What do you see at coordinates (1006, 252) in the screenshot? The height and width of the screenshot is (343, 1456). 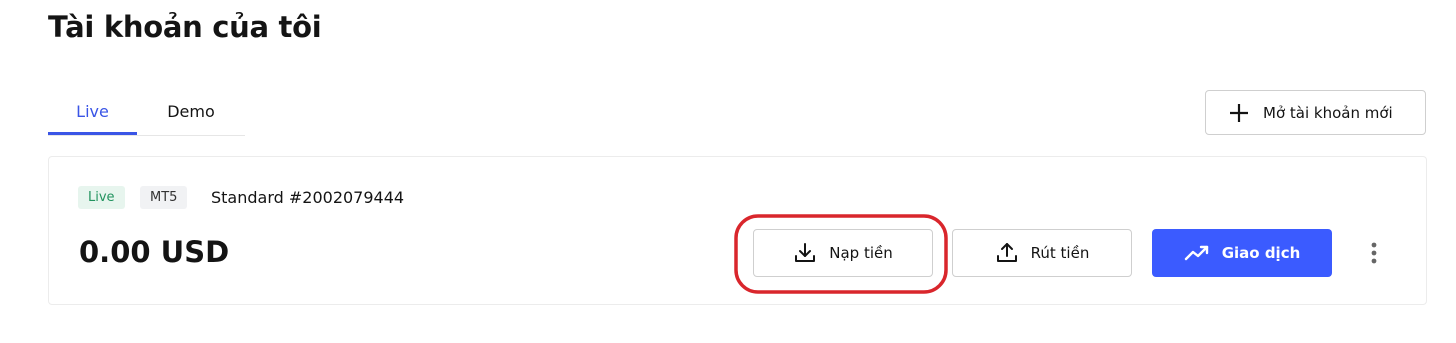 I see `upload-icon` at bounding box center [1006, 252].